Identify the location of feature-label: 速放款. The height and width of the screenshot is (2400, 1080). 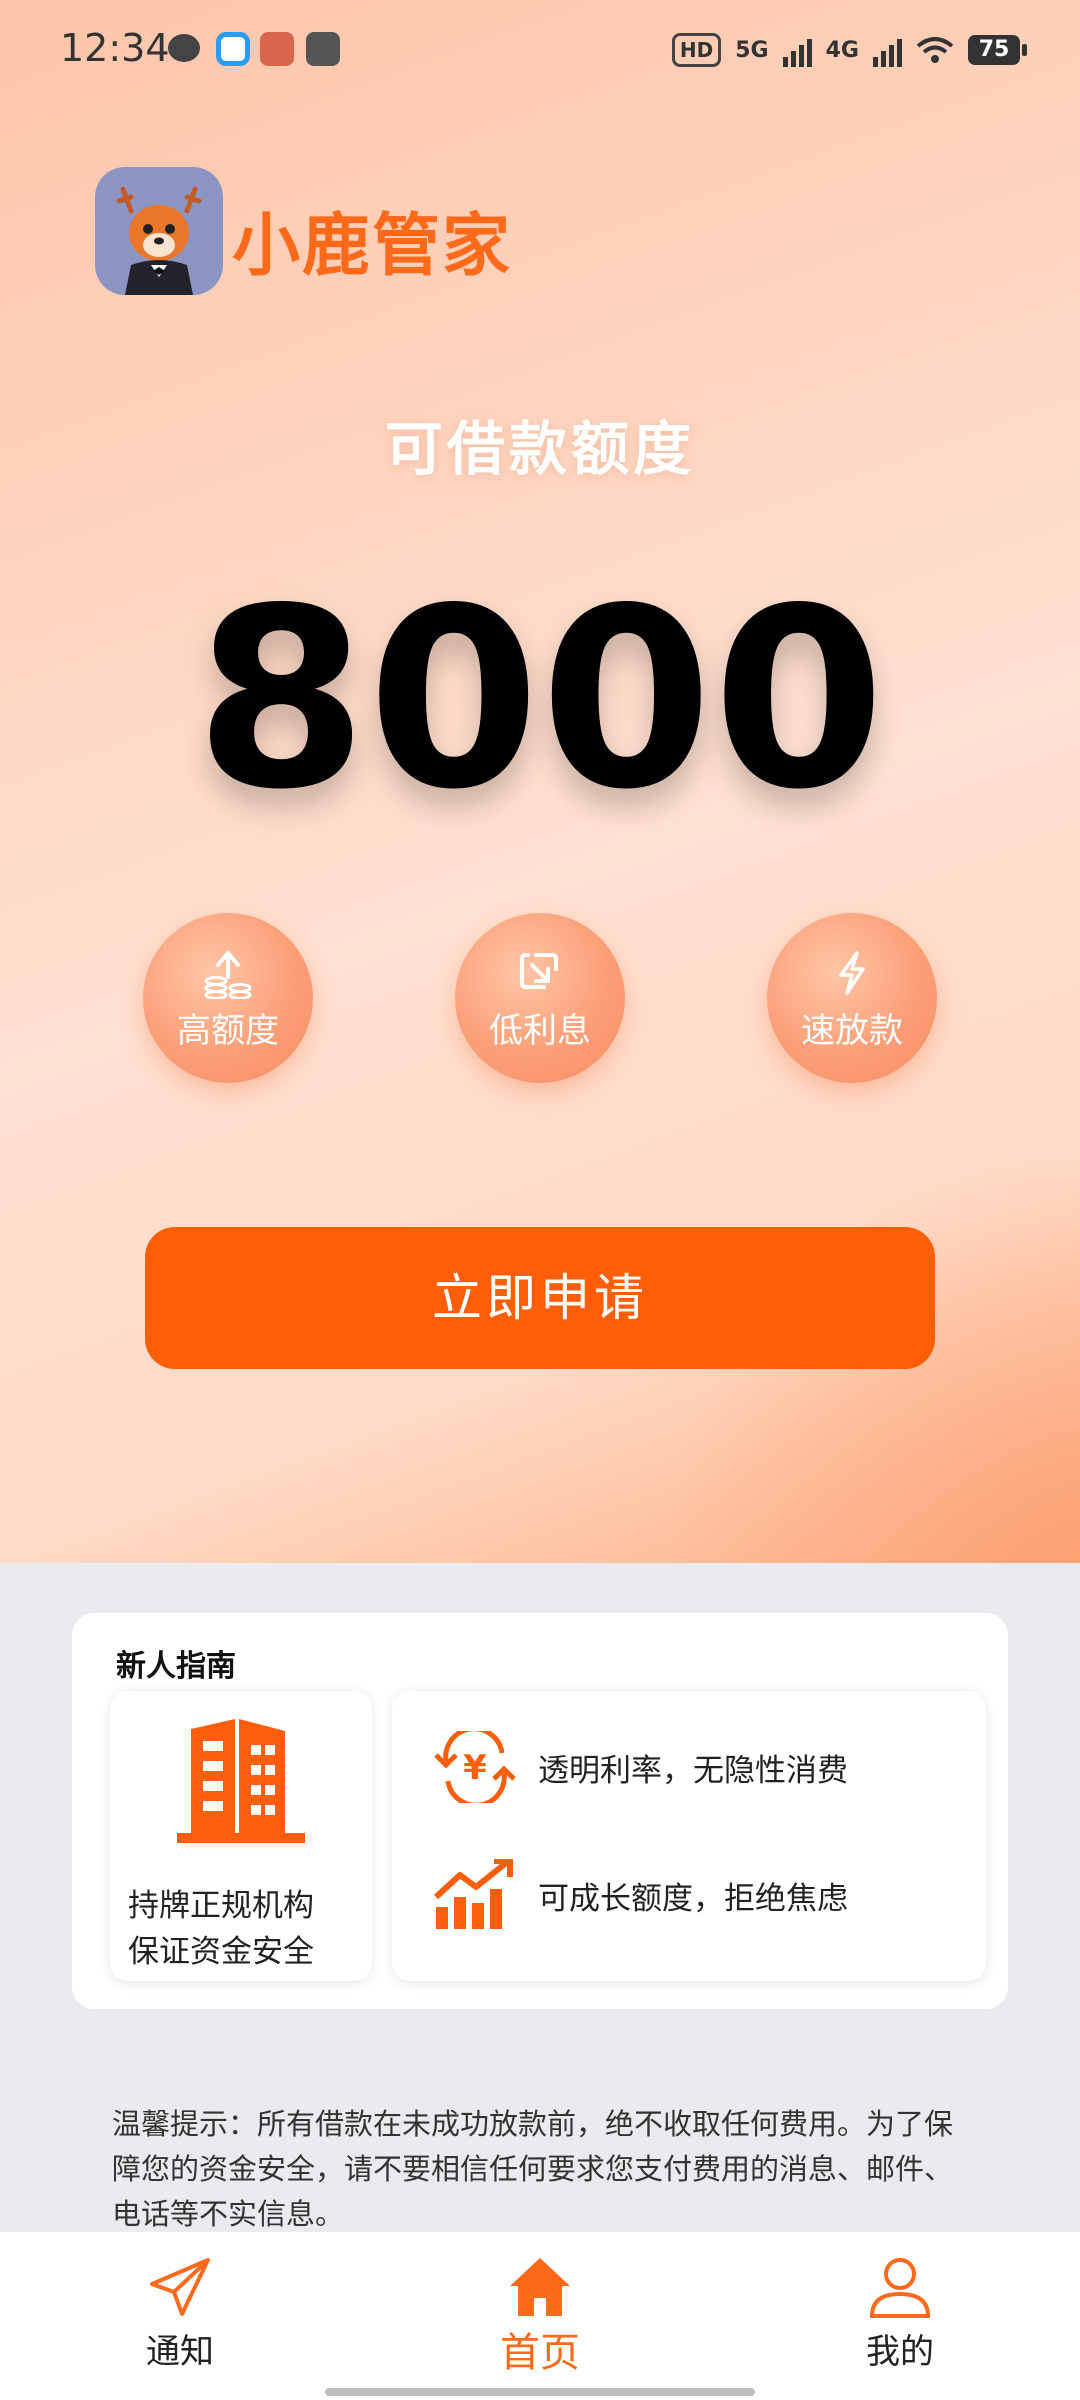
(852, 1031).